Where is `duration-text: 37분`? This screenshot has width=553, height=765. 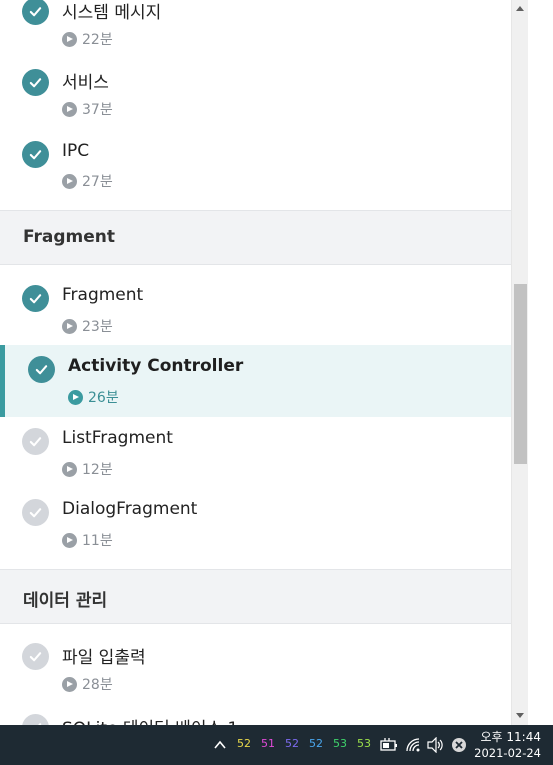 duration-text: 37분 is located at coordinates (97, 110).